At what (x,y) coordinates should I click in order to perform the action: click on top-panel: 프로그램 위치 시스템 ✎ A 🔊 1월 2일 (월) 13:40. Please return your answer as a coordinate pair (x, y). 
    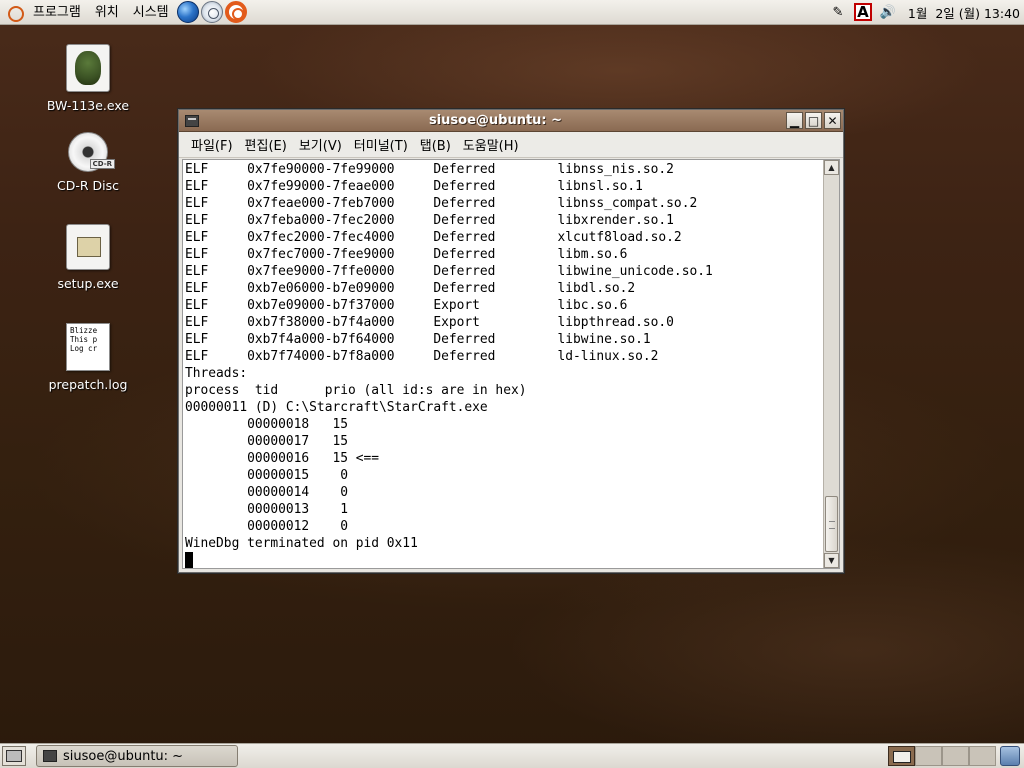
    Looking at the image, I should click on (512, 12).